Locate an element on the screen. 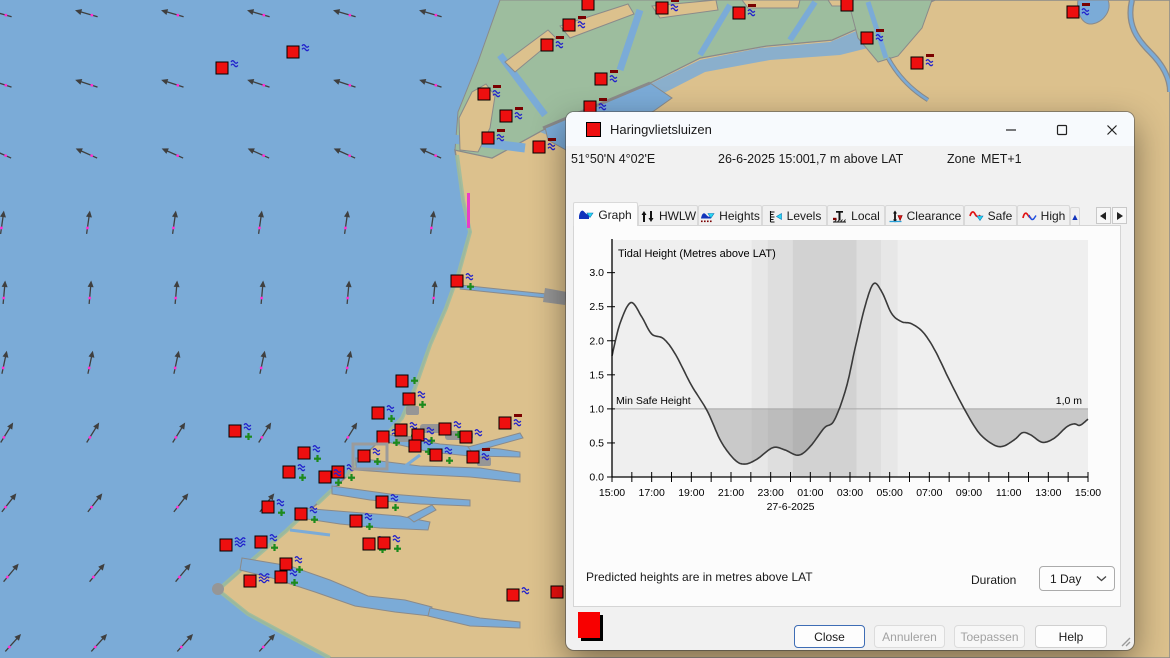 The image size is (1170, 658). scroll-left-icon is located at coordinates (1103, 215).